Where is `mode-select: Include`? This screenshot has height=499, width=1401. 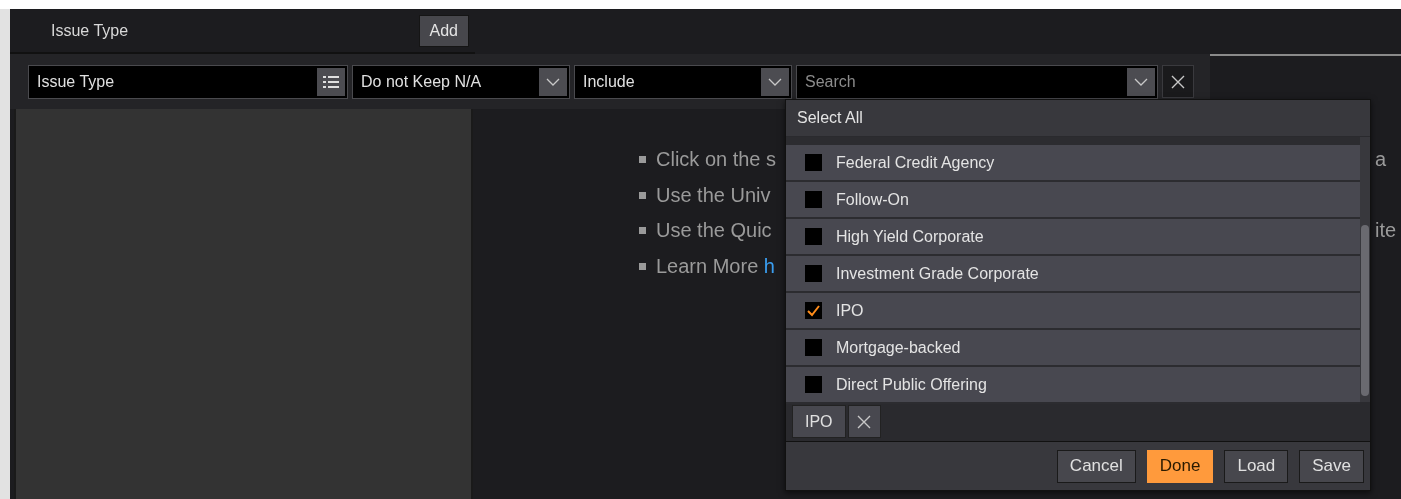
mode-select: Include is located at coordinates (683, 81).